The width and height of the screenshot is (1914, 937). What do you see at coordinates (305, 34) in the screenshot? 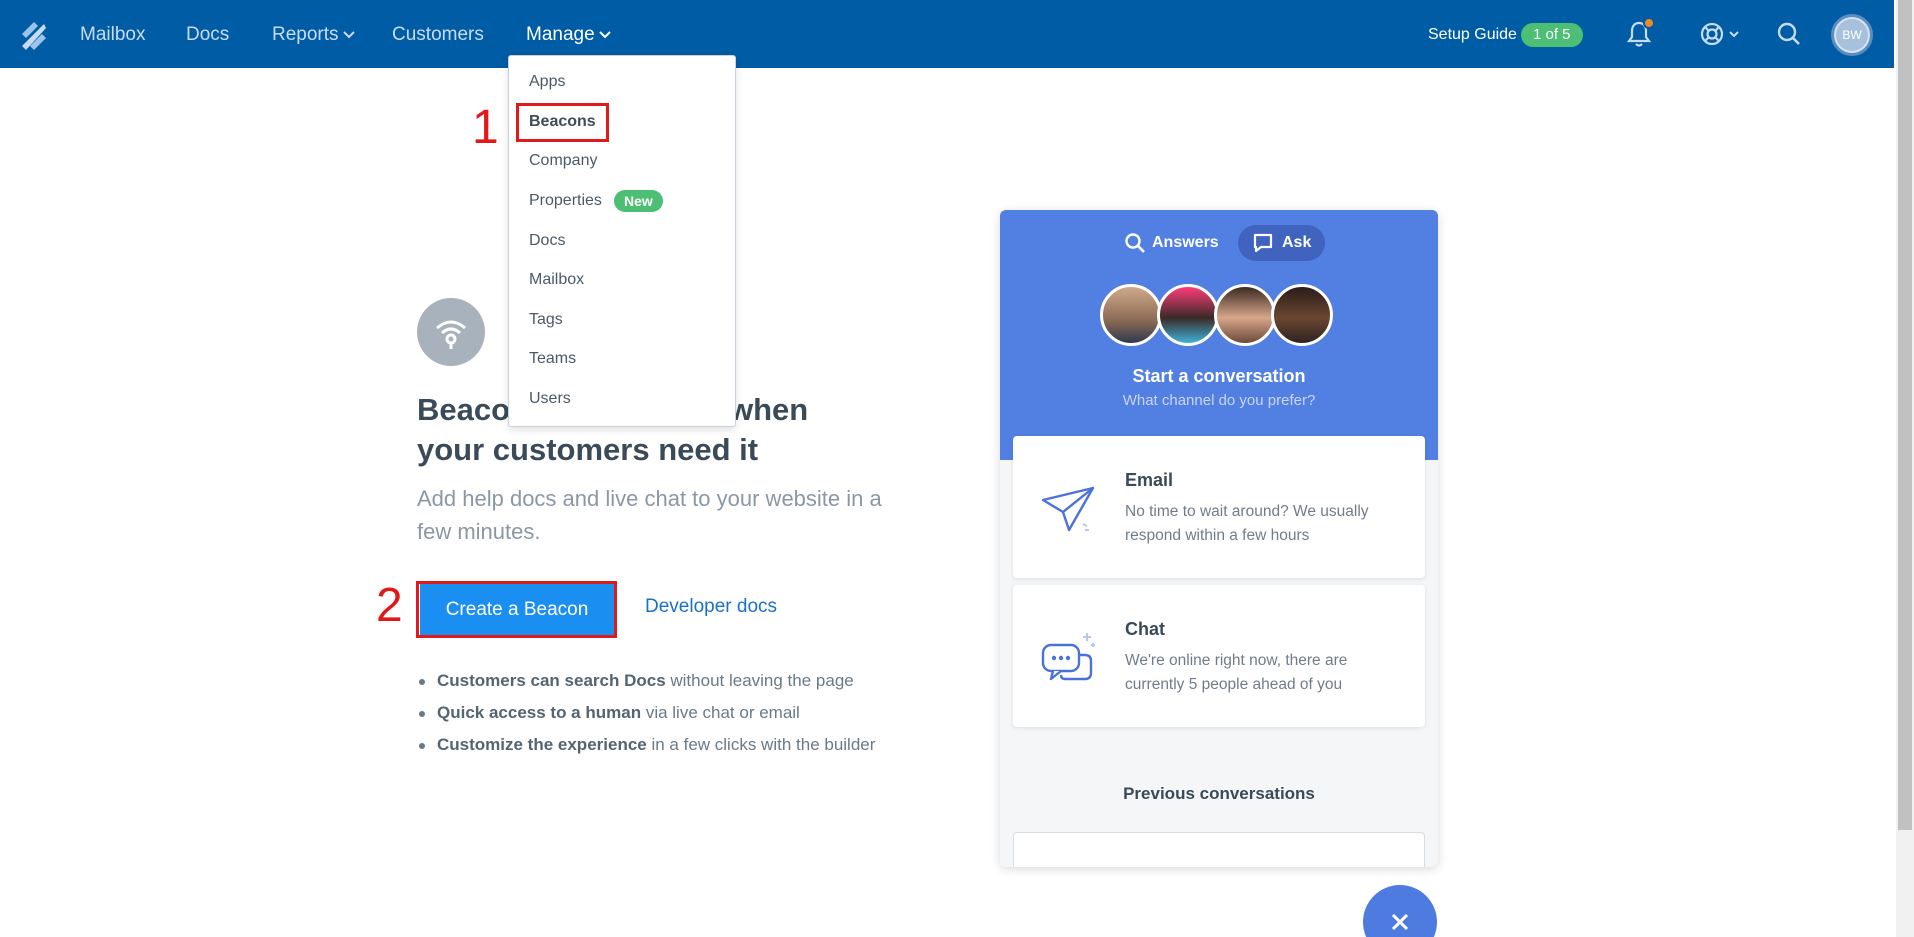
I see `nav-reports-label: Reports` at bounding box center [305, 34].